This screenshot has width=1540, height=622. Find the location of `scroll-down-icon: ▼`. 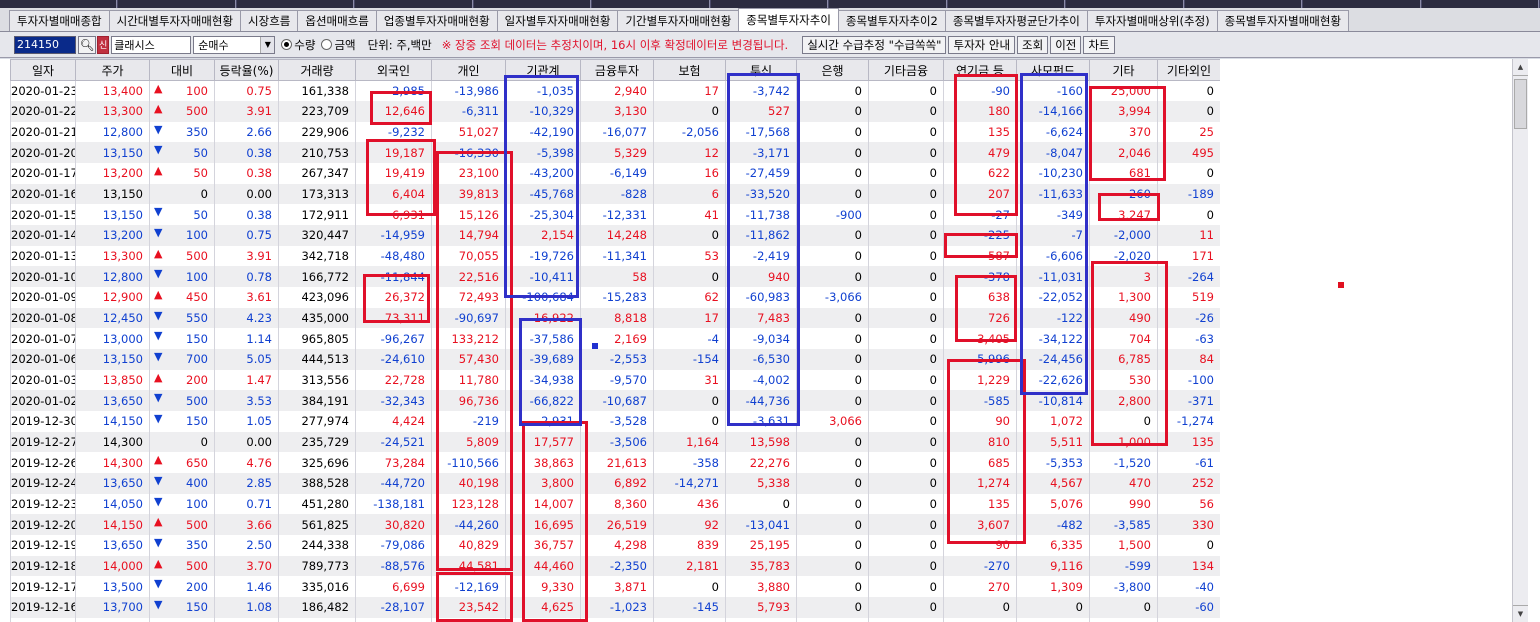

scroll-down-icon: ▼ is located at coordinates (1520, 613).